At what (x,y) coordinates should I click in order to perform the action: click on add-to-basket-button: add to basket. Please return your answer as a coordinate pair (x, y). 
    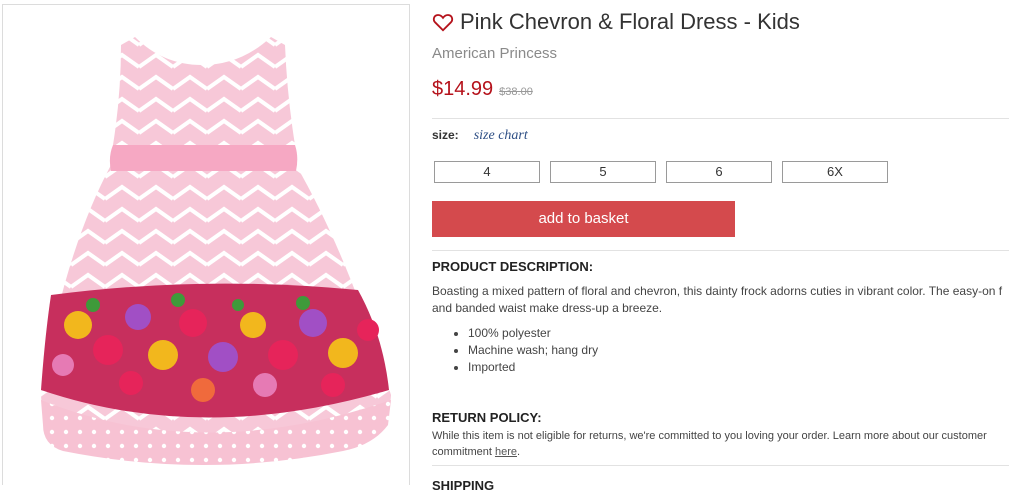
    Looking at the image, I should click on (583, 219).